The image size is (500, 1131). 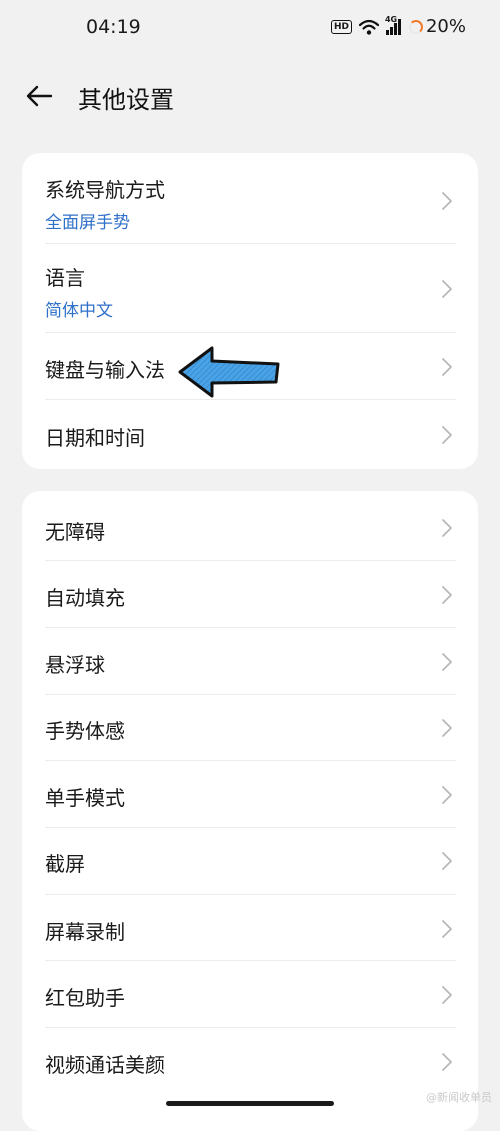 I want to click on status-icons: HD 4G 20%, so click(x=398, y=26).